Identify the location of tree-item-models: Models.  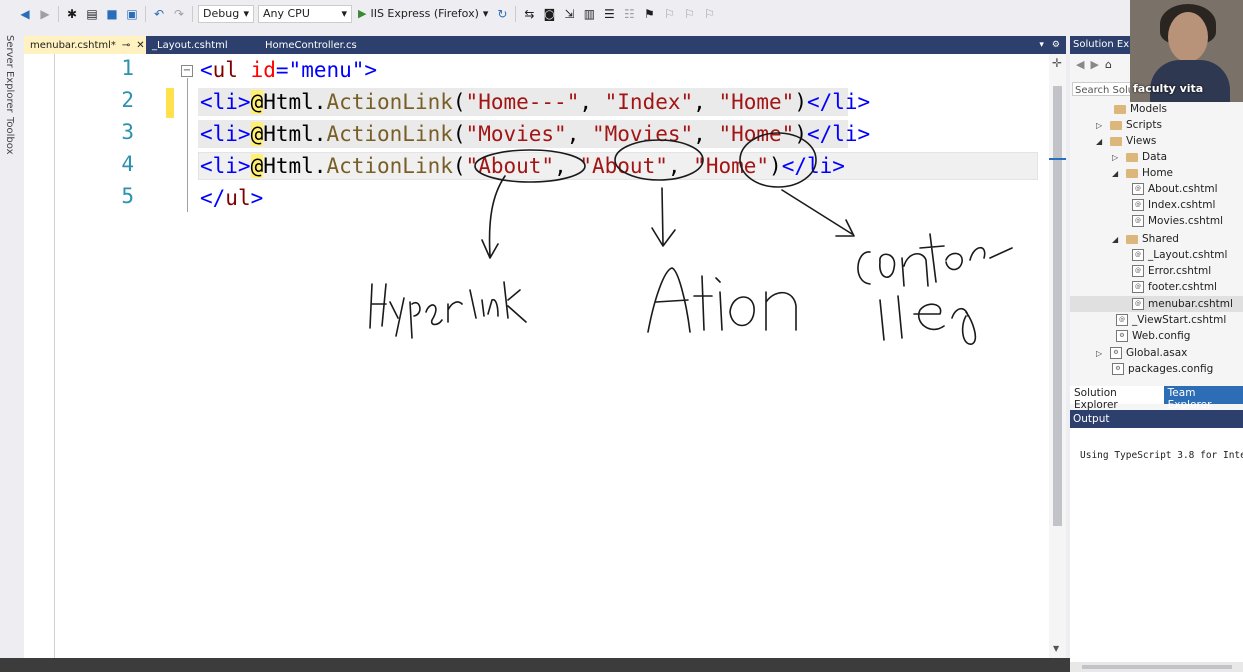
(1133, 109).